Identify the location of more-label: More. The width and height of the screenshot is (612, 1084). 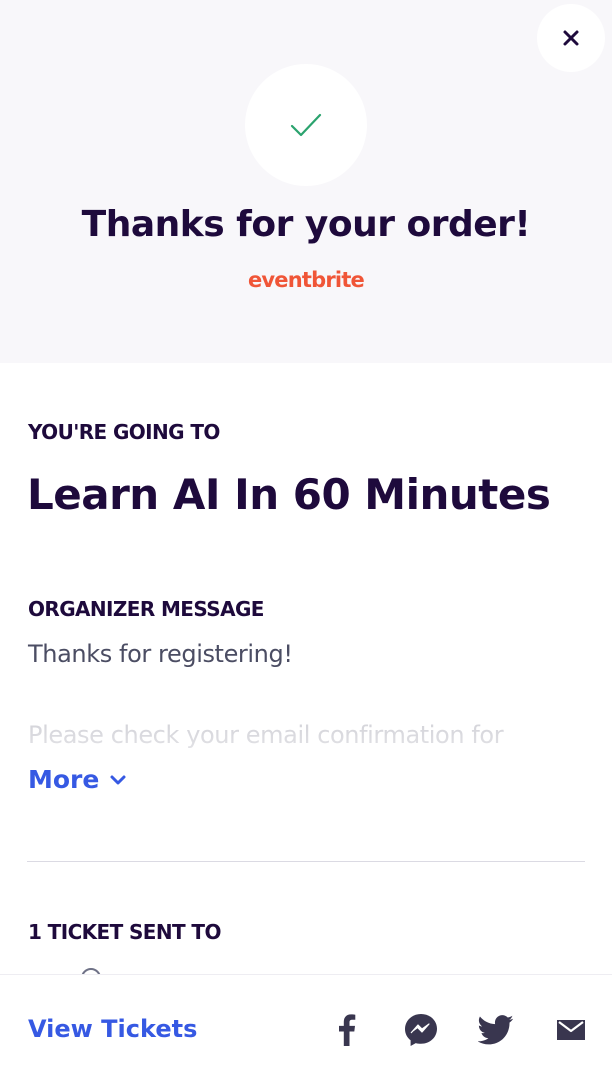
(64, 779).